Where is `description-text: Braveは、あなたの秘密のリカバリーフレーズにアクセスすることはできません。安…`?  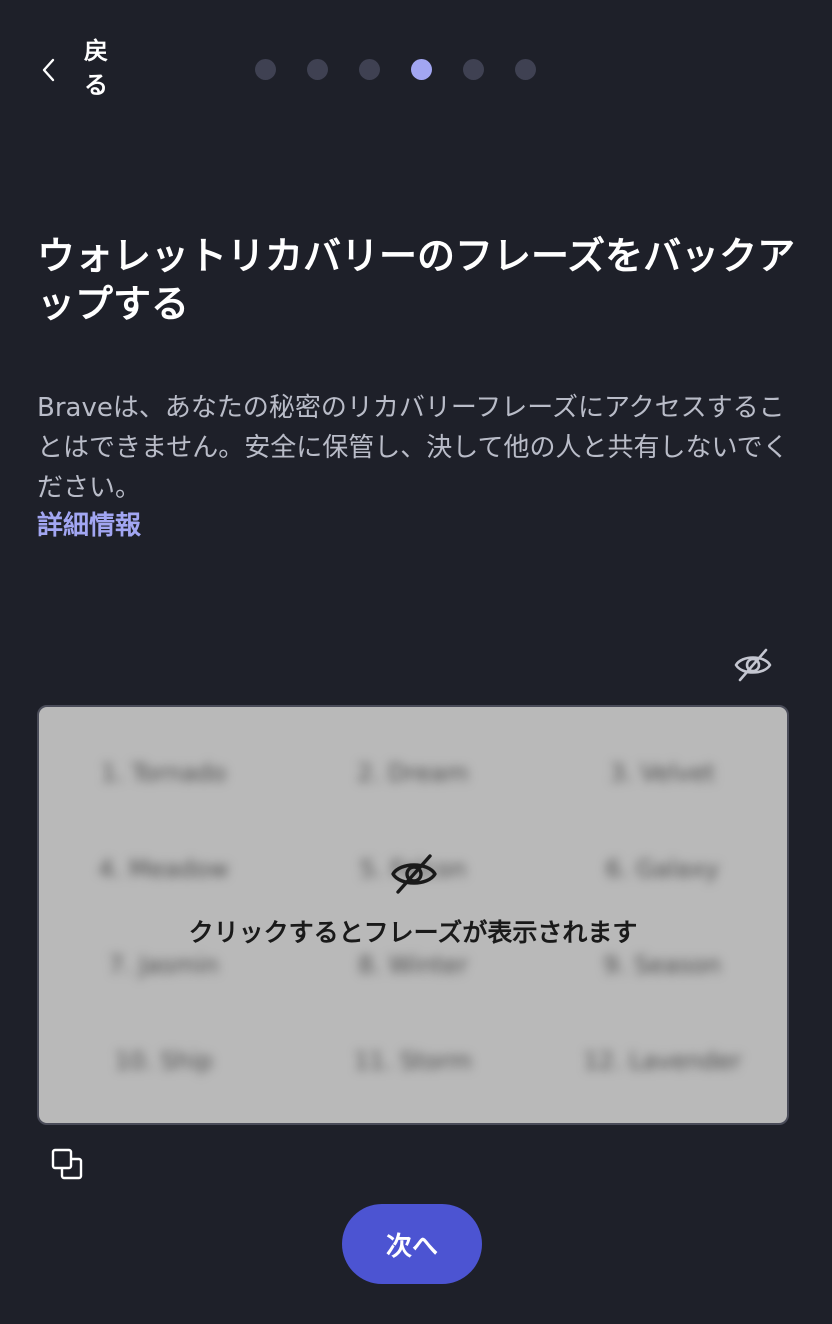 description-text: Braveは、あなたの秘密のリカバリーフレーズにアクセスすることはできません。安… is located at coordinates (413, 448).